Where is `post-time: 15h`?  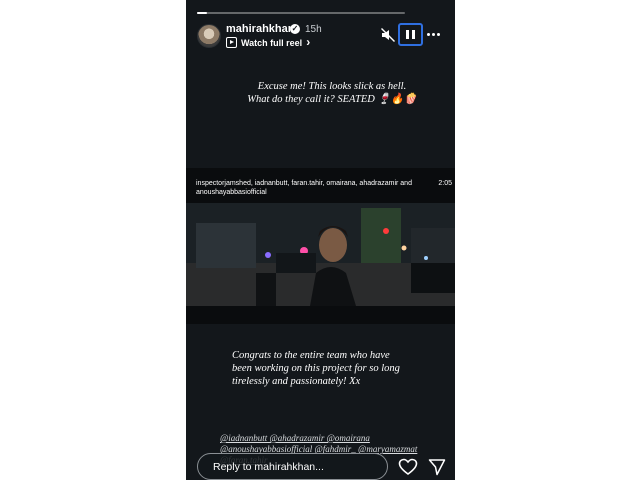 post-time: 15h is located at coordinates (313, 29).